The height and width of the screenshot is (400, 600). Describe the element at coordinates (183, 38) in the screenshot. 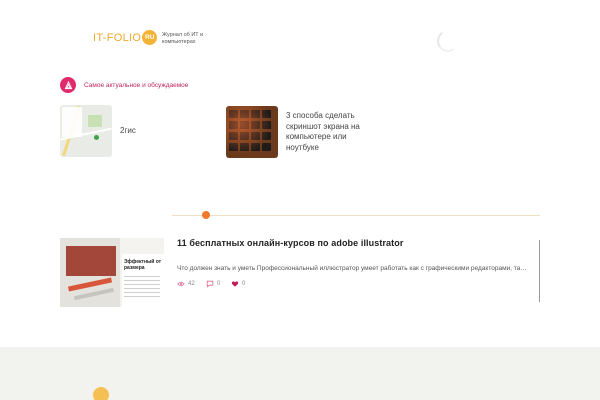

I see `site-tagline: Журнал об ИТ и компьютерах` at that location.